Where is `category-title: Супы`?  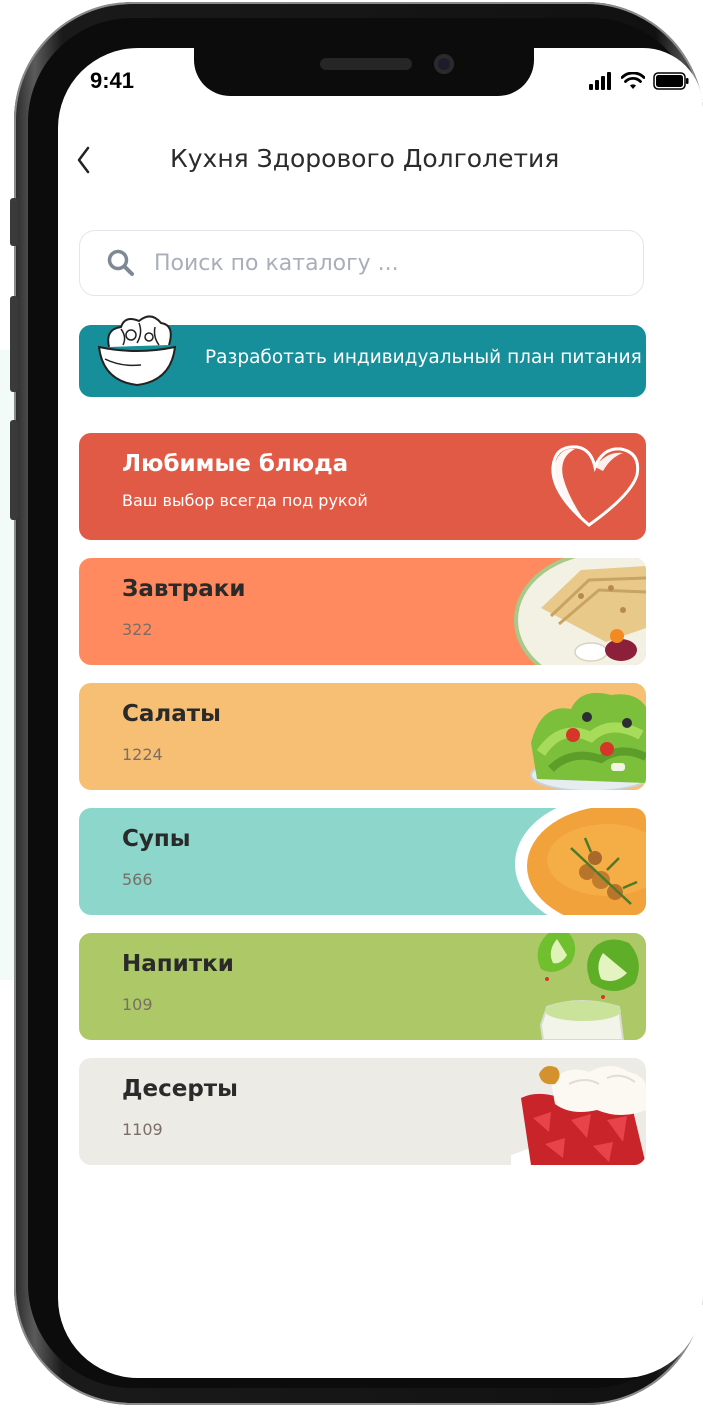
category-title: Супы is located at coordinates (156, 839).